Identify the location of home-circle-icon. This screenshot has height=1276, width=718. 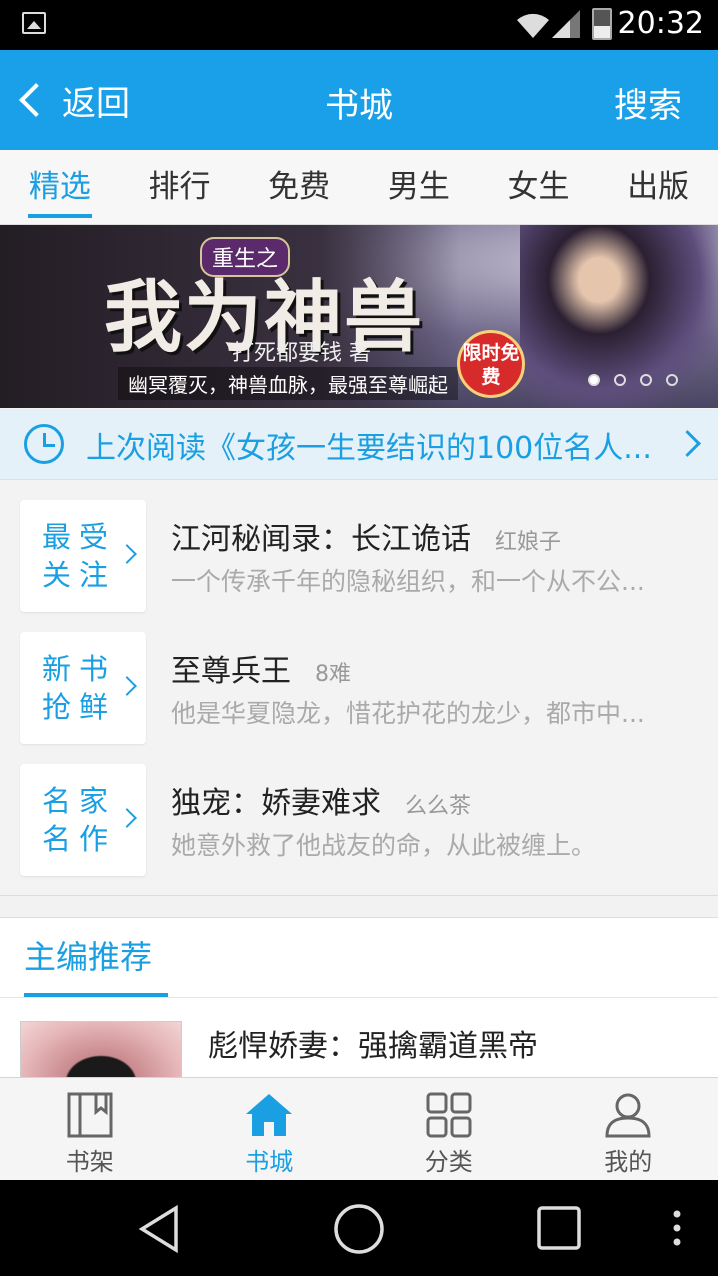
(359, 1229).